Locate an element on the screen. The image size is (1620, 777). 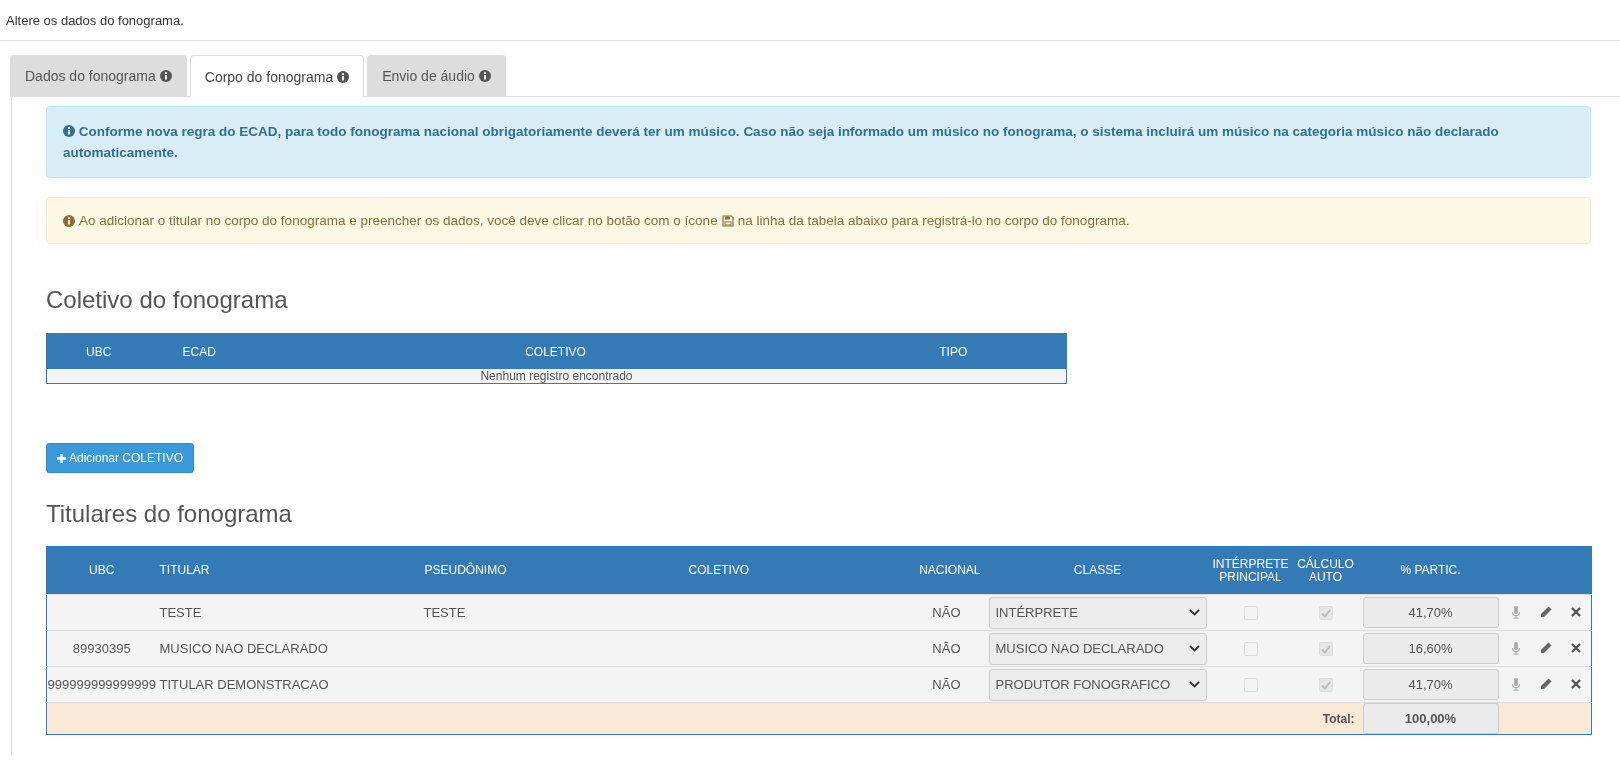
section-heading: Titulares do fonograma is located at coordinates (169, 514).